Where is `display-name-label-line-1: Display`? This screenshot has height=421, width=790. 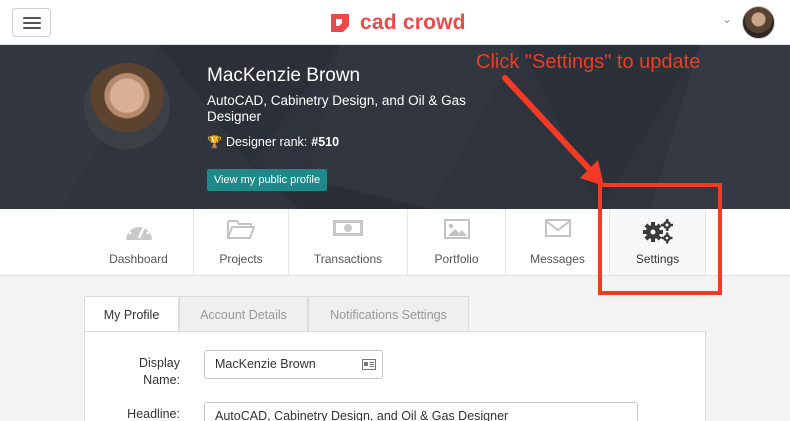 display-name-label-line-1: Display is located at coordinates (159, 363).